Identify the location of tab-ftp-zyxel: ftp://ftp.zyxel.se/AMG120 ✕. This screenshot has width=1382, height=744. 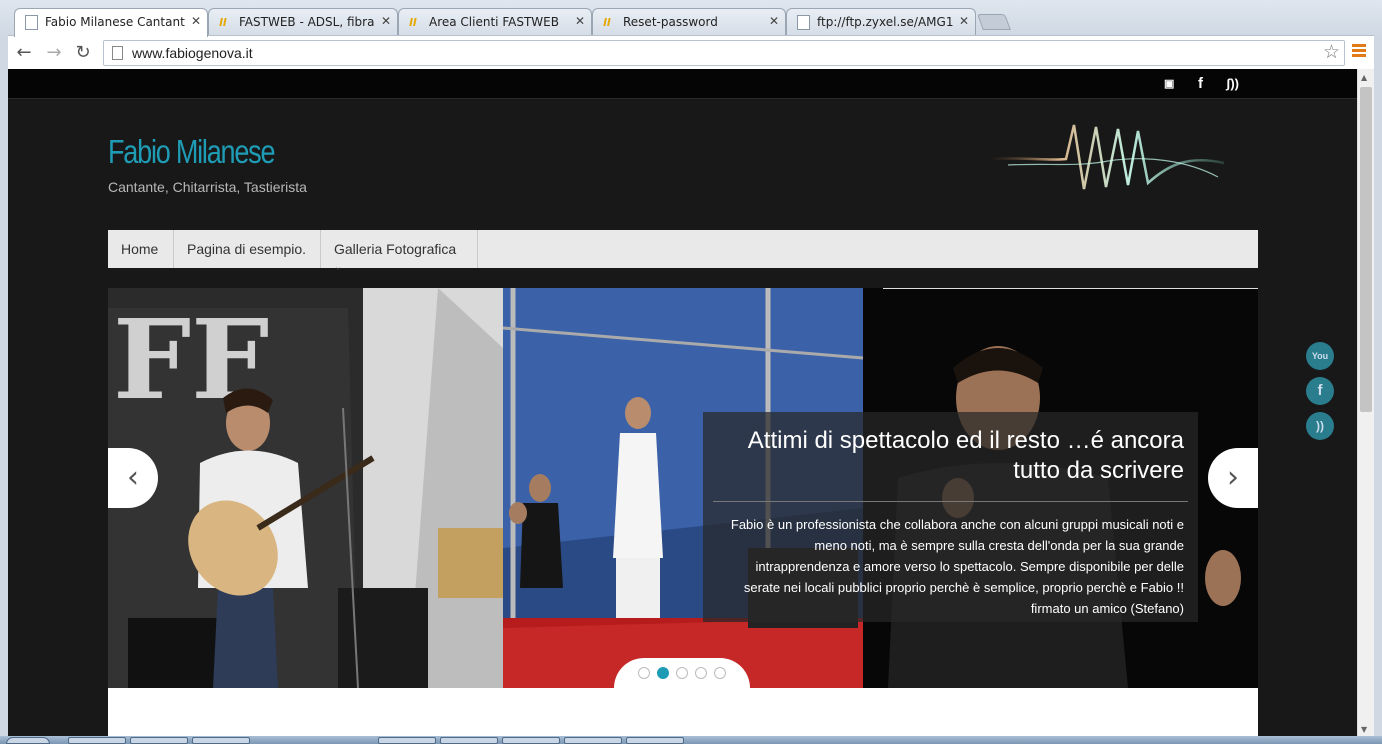
(881, 21).